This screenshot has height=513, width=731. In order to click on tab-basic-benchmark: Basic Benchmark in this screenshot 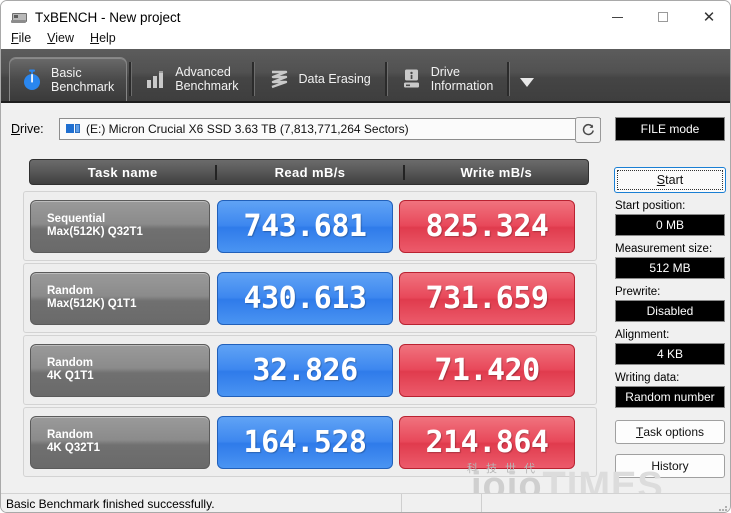, I will do `click(68, 79)`.